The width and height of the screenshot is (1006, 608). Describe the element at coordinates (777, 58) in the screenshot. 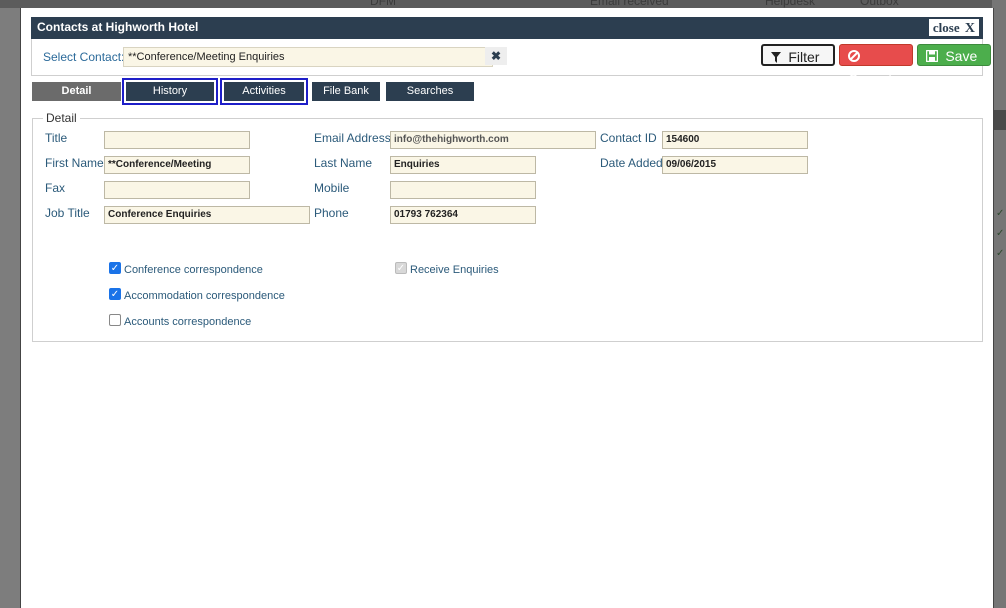

I see `filter-icon` at that location.